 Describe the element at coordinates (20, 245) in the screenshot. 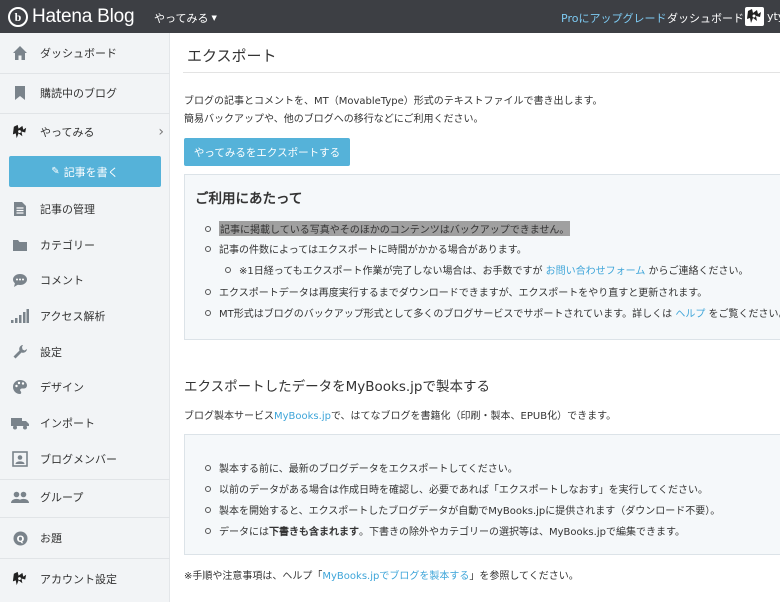

I see `folder-icon` at that location.